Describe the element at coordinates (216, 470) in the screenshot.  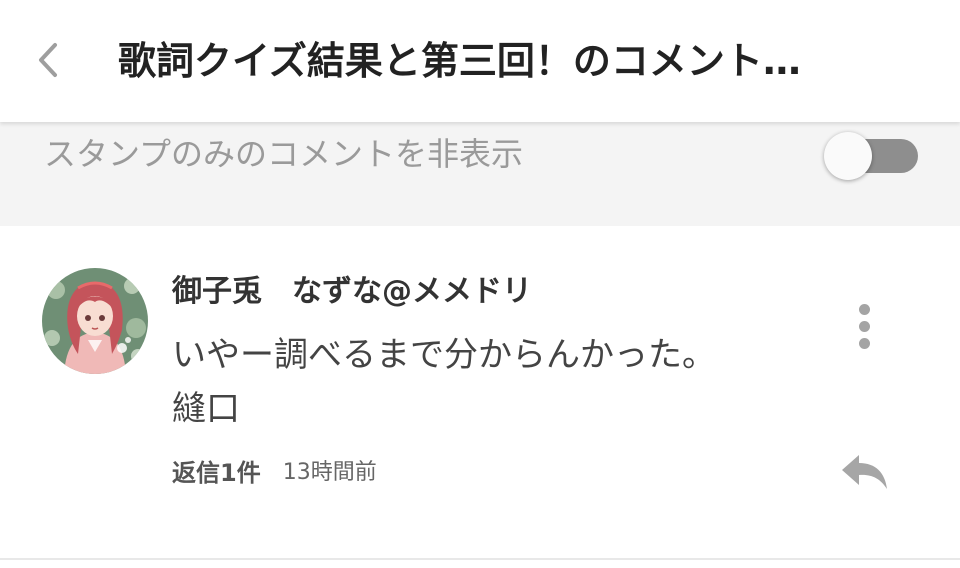
I see `reply-count-link: 返信1件` at that location.